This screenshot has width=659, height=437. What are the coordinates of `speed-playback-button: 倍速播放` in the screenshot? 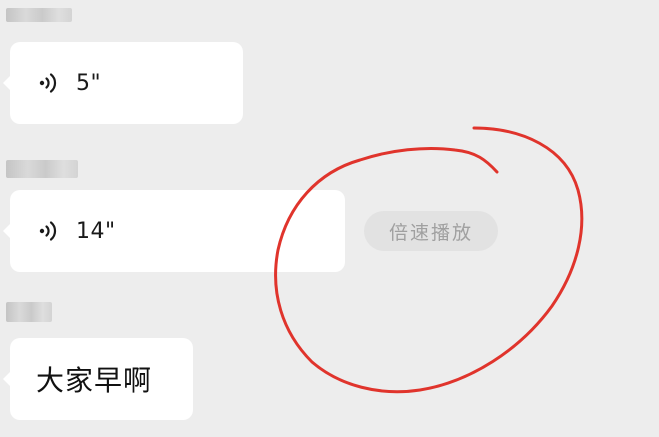 It's located at (431, 231).